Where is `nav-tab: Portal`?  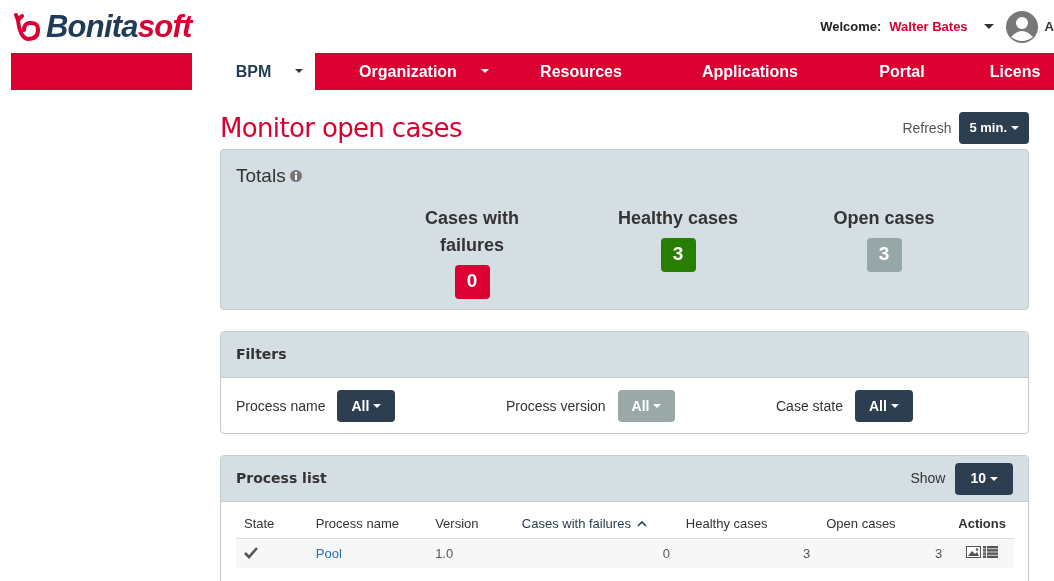 nav-tab: Portal is located at coordinates (902, 71).